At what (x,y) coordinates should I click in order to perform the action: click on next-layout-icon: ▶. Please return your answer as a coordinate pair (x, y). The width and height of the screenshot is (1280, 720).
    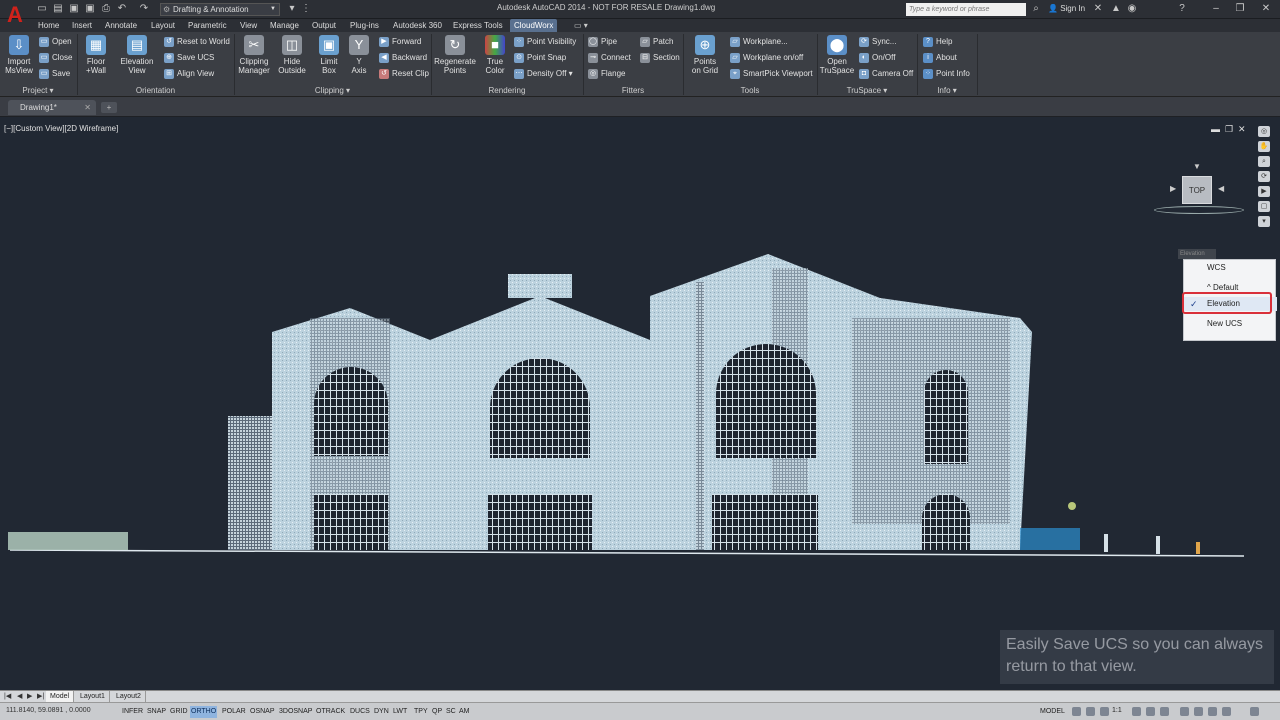
    Looking at the image, I should click on (29, 696).